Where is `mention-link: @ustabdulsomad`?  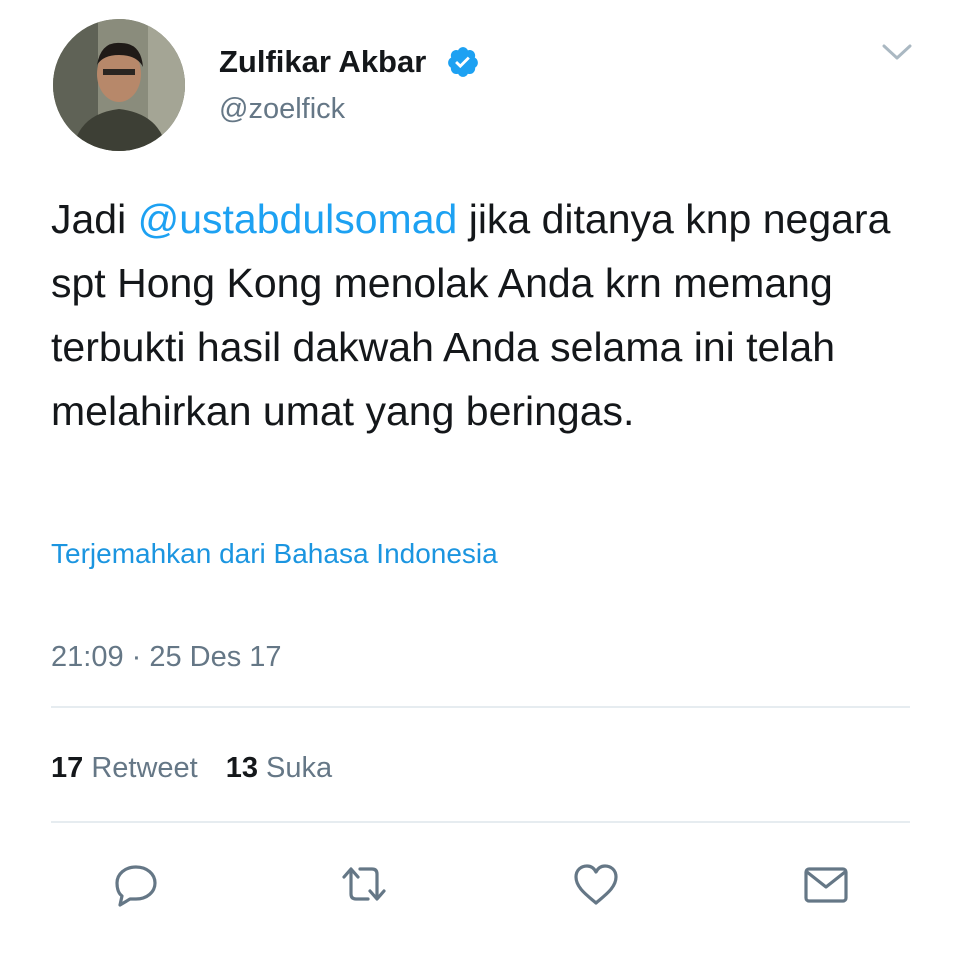 mention-link: @ustabdulsomad is located at coordinates (298, 219).